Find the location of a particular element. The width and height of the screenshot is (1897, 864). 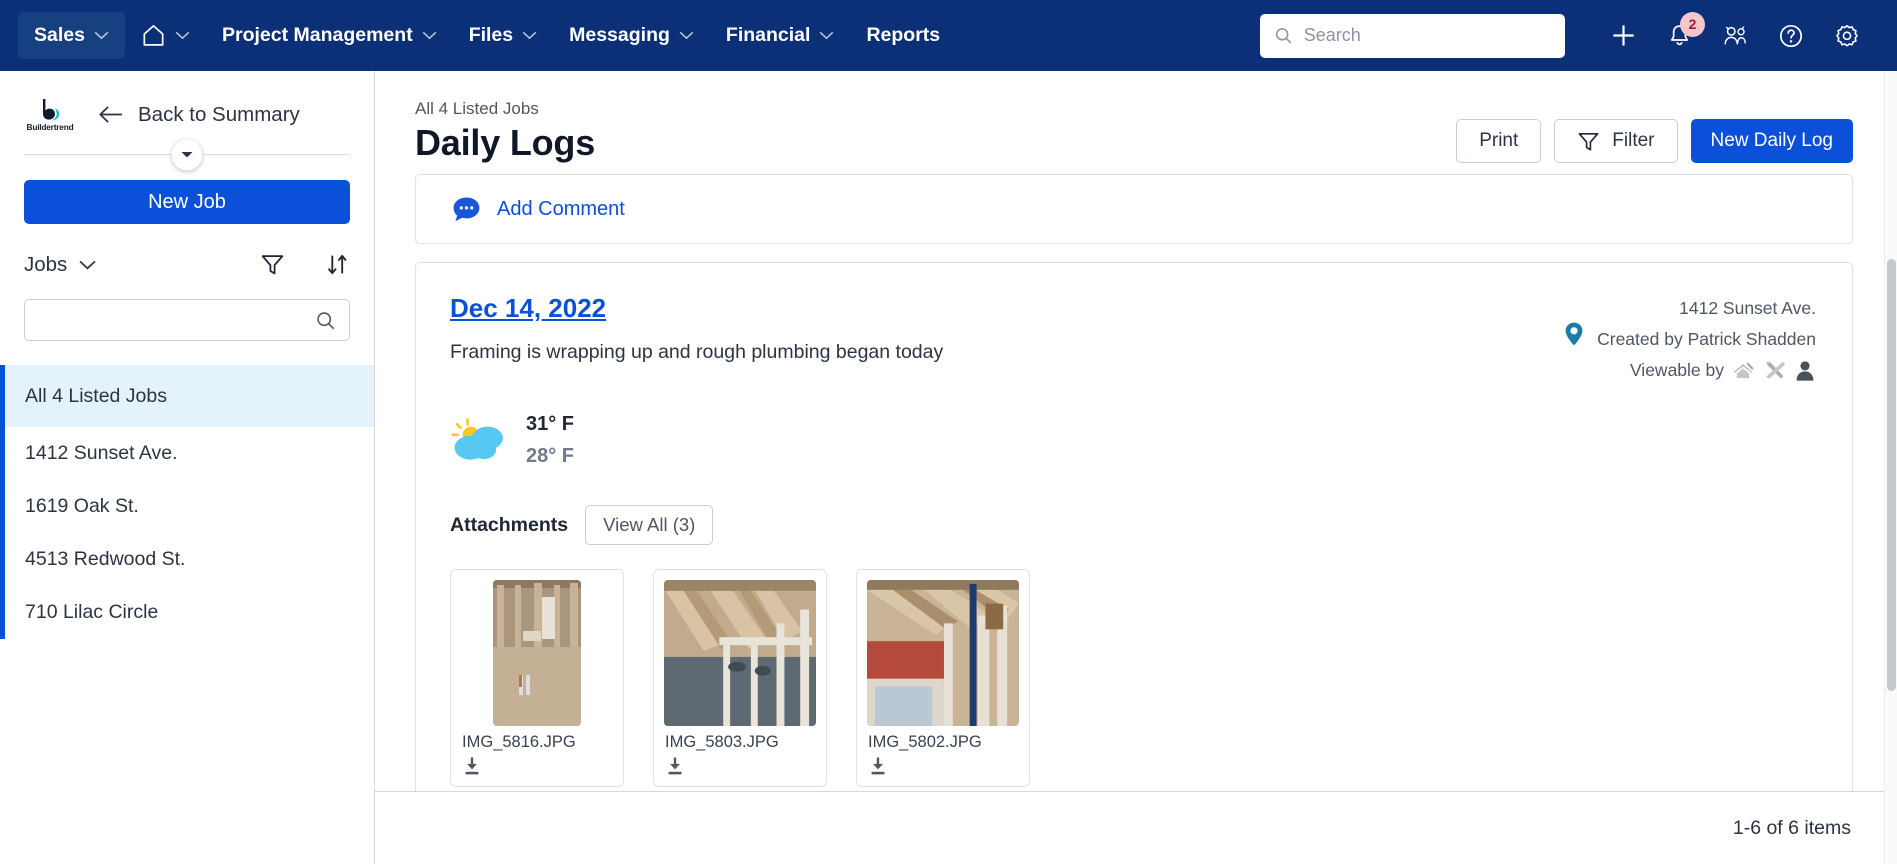

attachment-item: IMG_5816.JPG is located at coordinates (537, 678).